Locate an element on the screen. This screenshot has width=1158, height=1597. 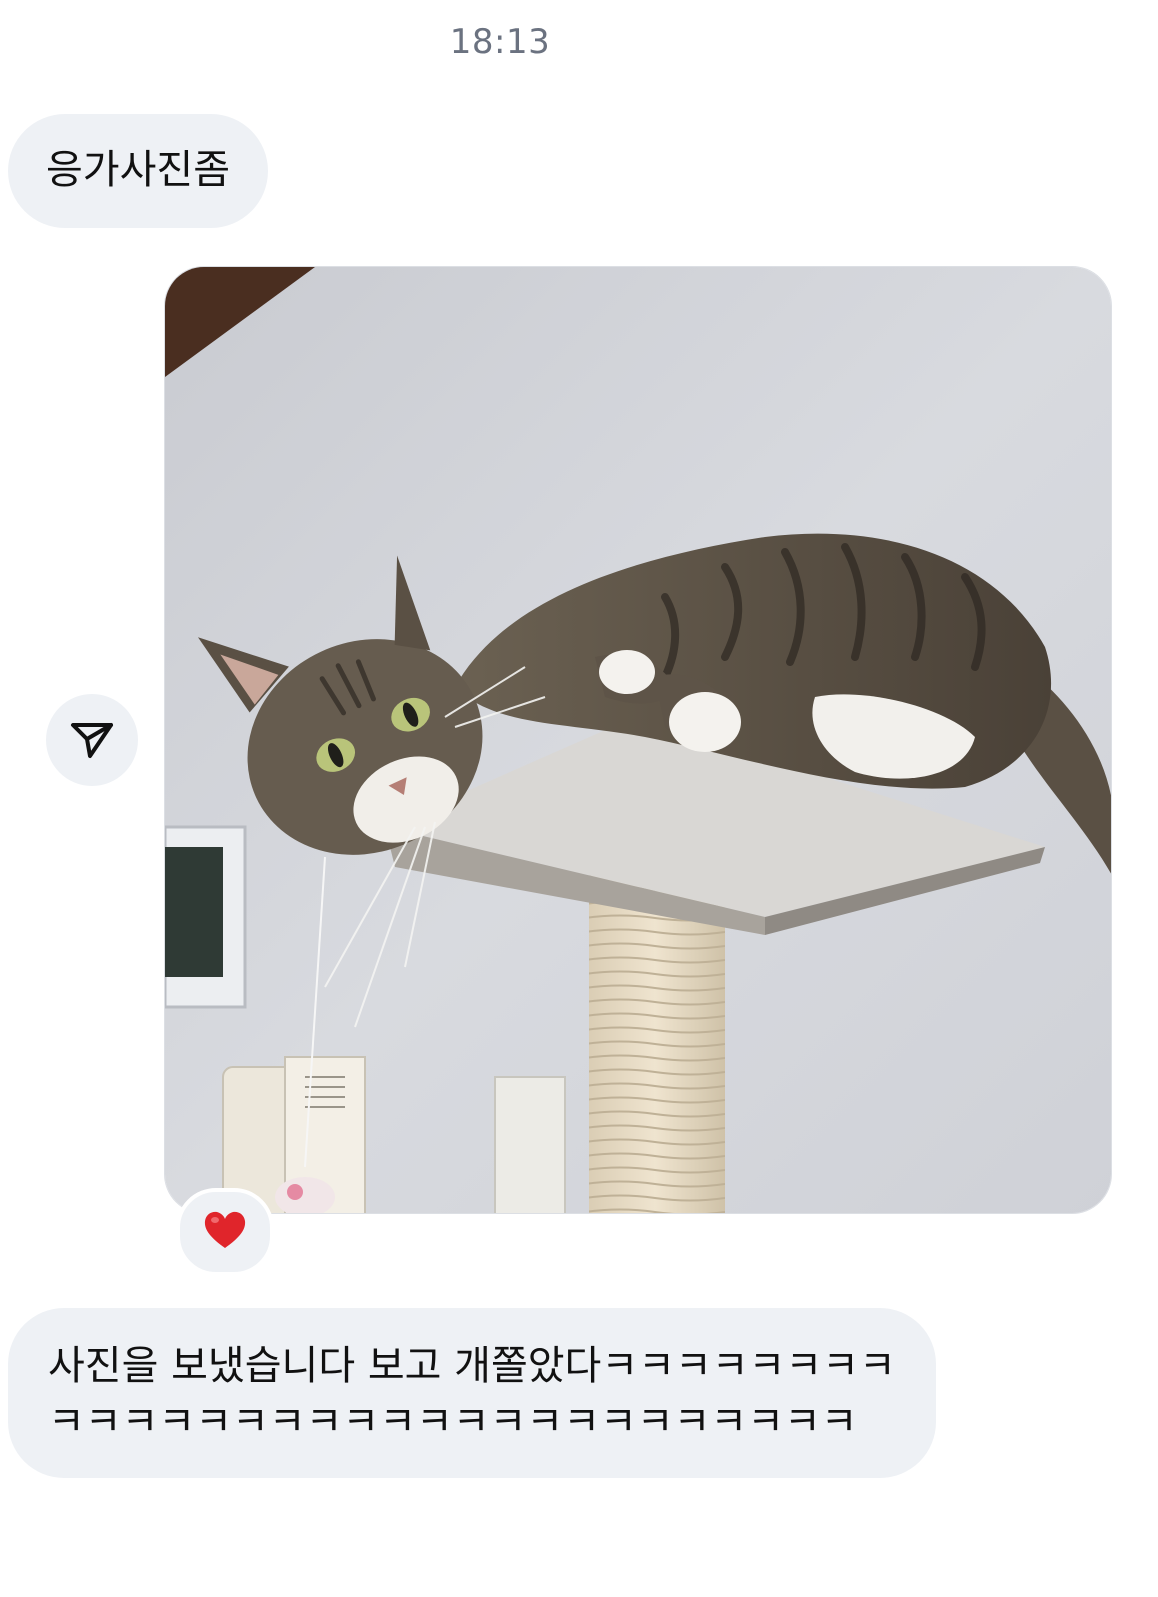
reaction-badge is located at coordinates (225, 1232).